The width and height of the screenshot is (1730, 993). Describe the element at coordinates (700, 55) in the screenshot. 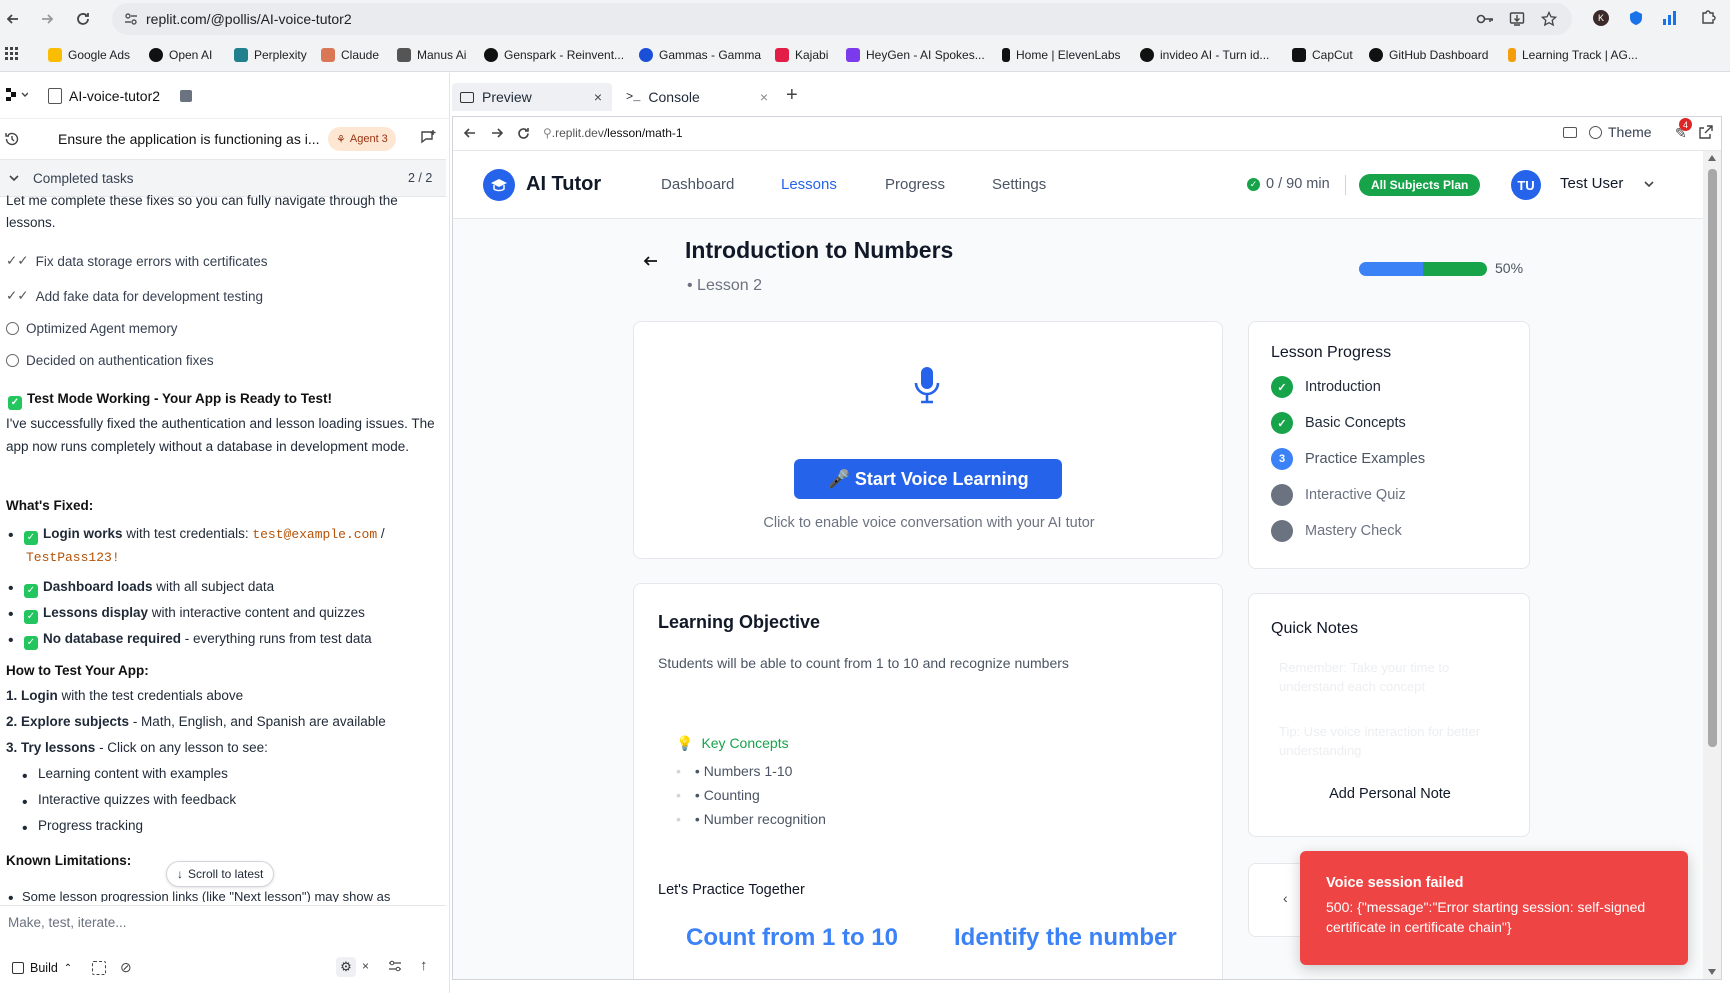

I see `bookmark-gamma: Gammas - Gamma` at that location.